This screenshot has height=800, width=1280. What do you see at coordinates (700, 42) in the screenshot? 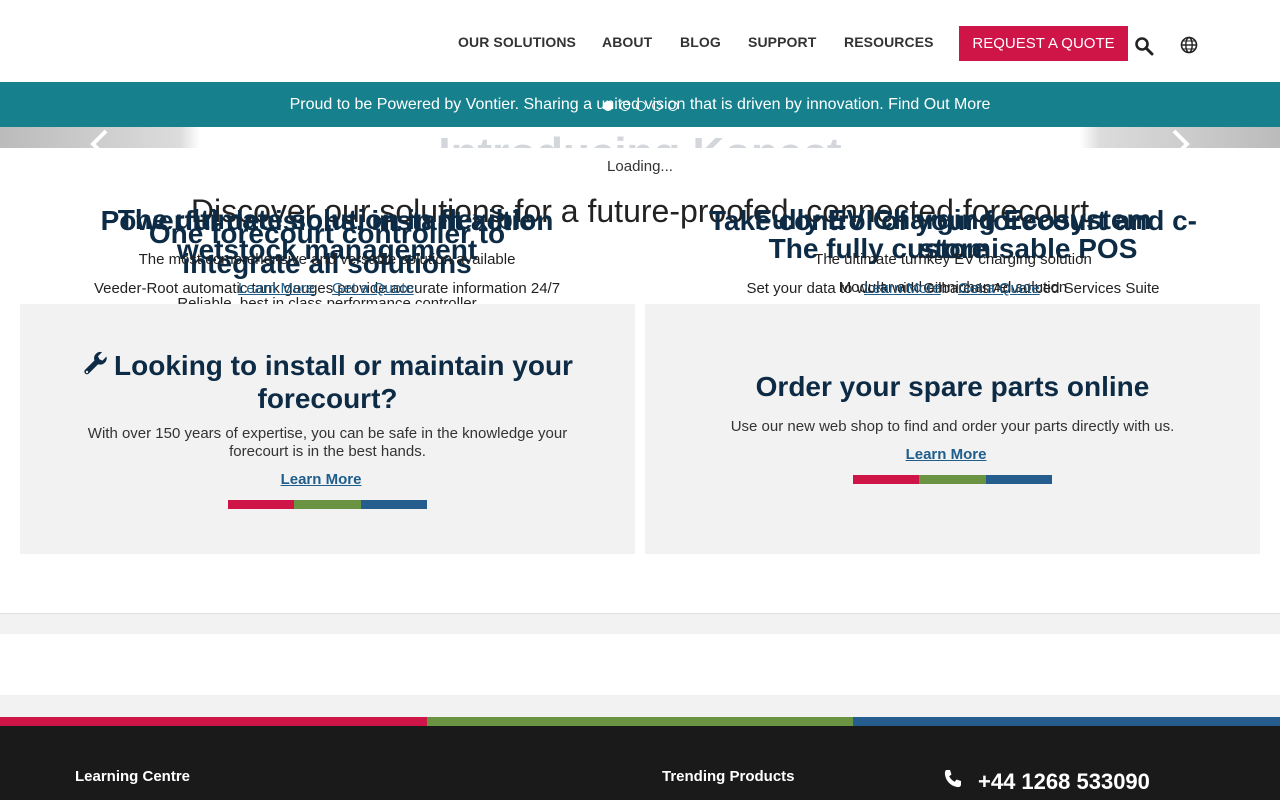
I see `nav-blog: BLOG` at bounding box center [700, 42].